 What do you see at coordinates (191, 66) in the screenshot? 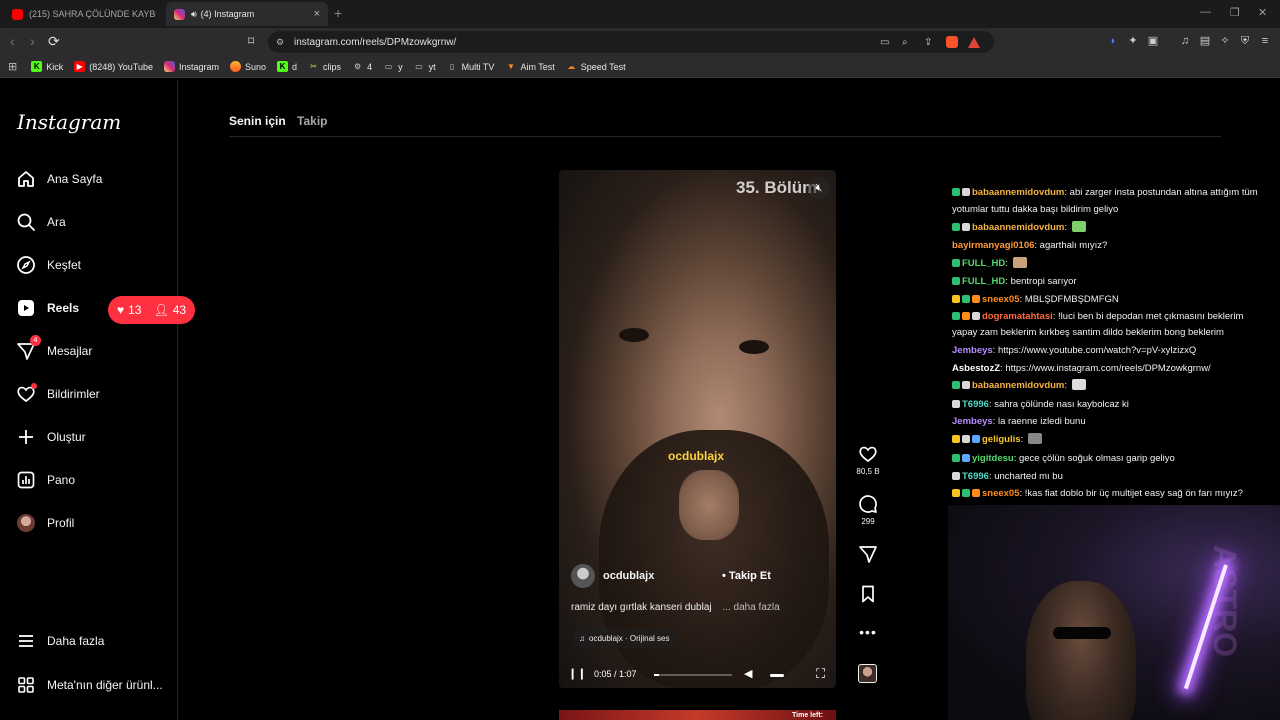
I see `bookmark-instagram: Instagram` at bounding box center [191, 66].